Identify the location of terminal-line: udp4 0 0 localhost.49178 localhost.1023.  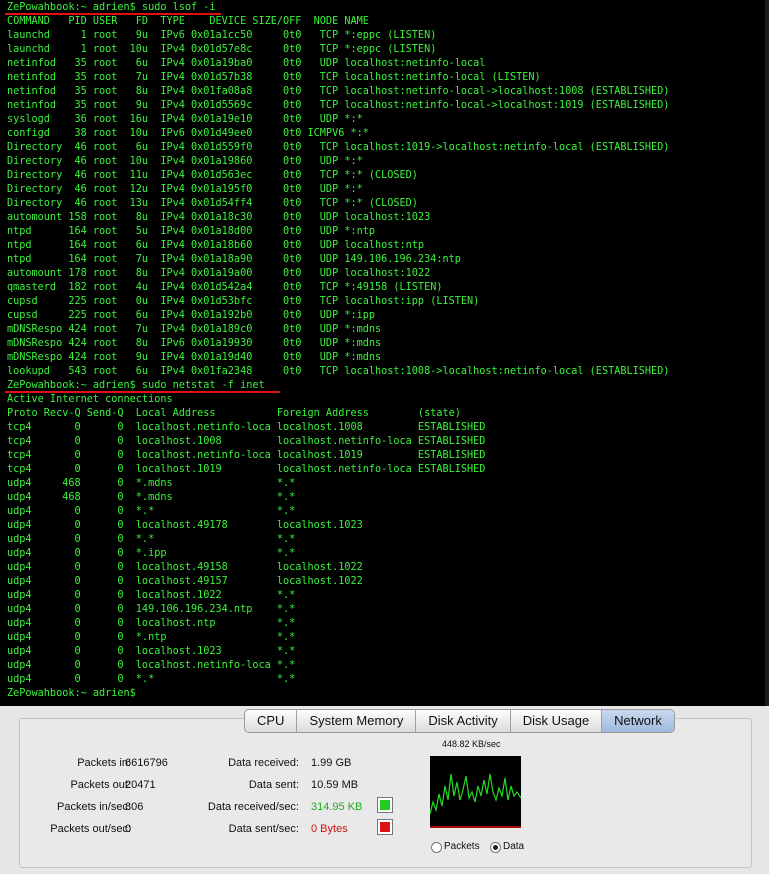
(185, 525).